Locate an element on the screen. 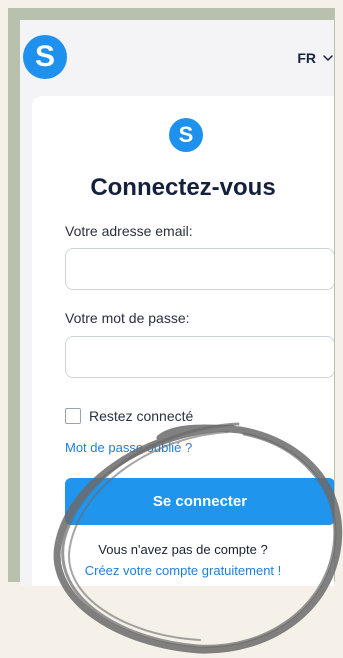 Image resolution: width=343 pixels, height=658 pixels. remember-me-checkbox is located at coordinates (73, 416).